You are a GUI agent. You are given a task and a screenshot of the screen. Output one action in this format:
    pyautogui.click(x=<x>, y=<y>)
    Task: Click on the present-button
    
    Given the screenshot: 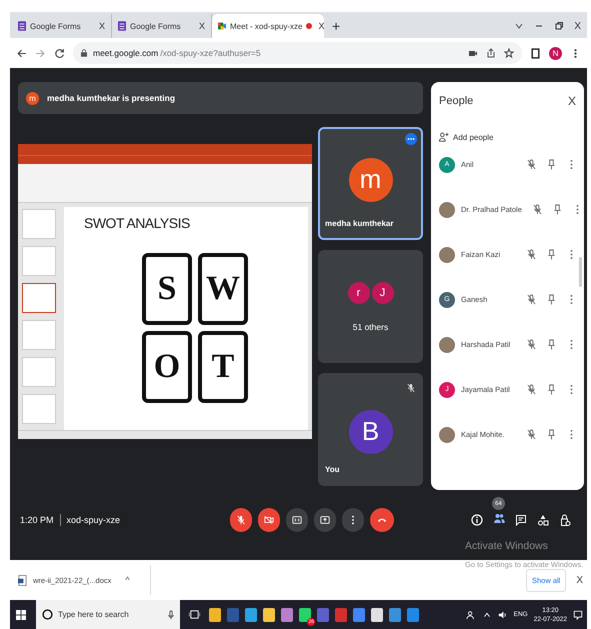 What is the action you would take?
    pyautogui.click(x=325, y=520)
    